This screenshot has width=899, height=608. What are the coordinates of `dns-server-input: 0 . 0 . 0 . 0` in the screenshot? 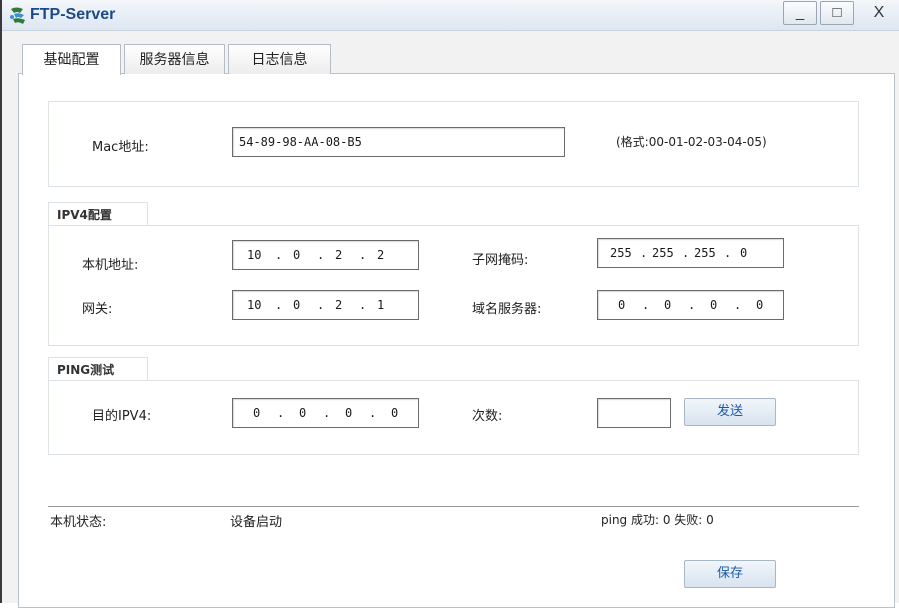 It's located at (690, 305).